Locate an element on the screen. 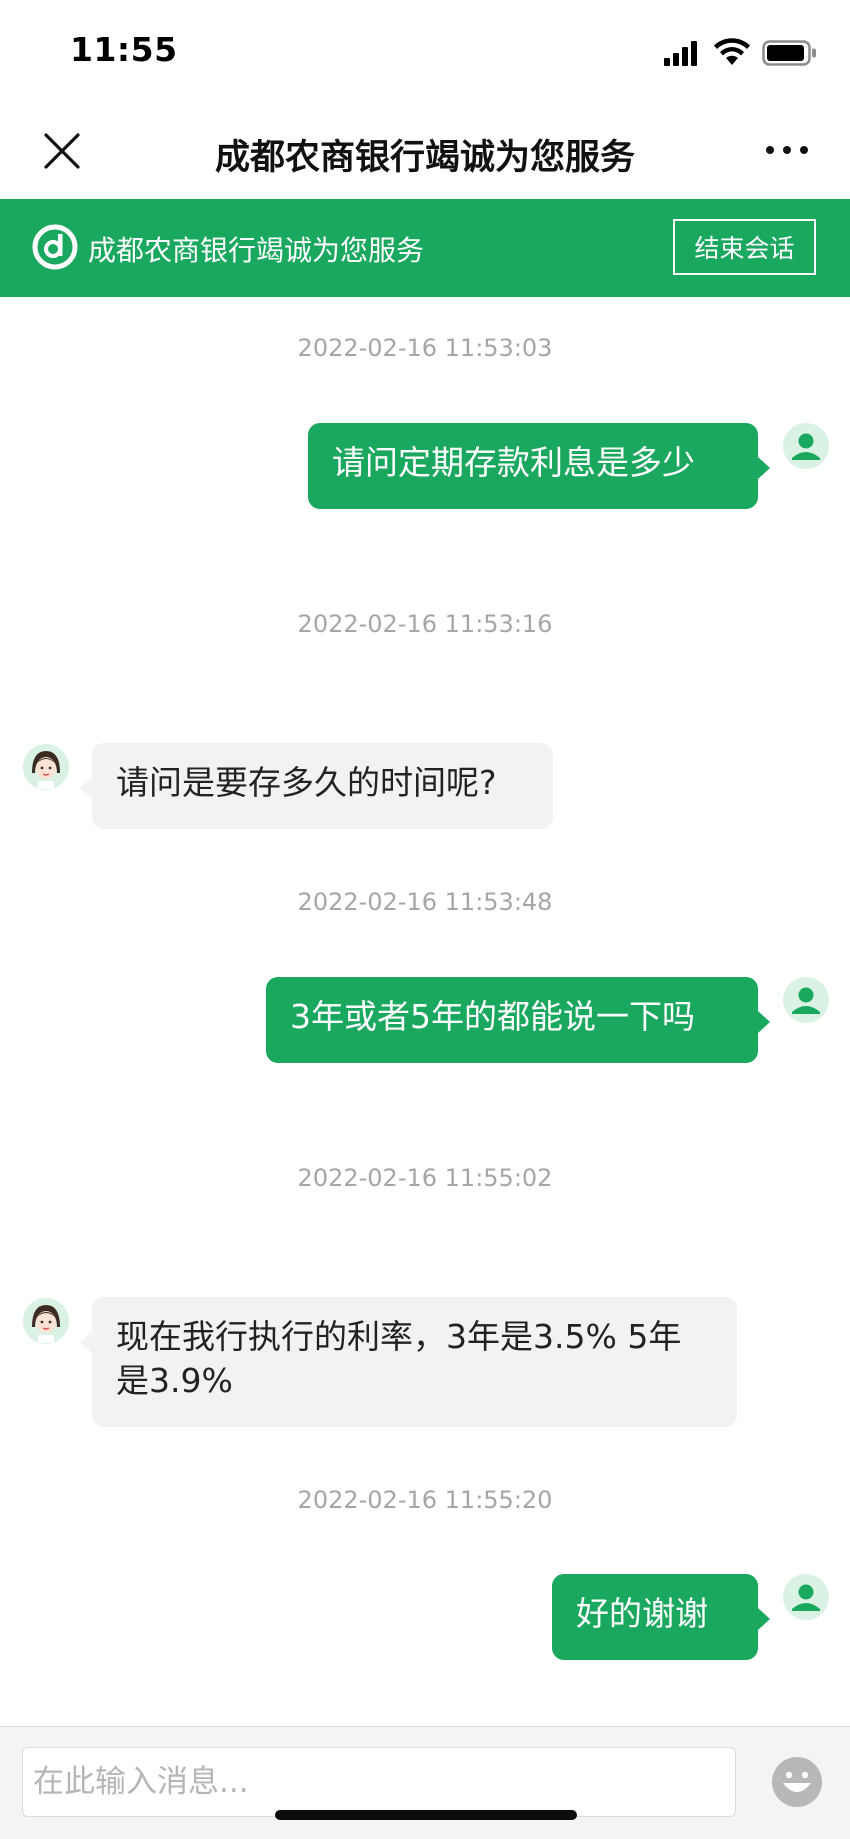 This screenshot has height=1839, width=850. service-banner: 成都农商银行竭诚为您服务 结束会话 is located at coordinates (425, 248).